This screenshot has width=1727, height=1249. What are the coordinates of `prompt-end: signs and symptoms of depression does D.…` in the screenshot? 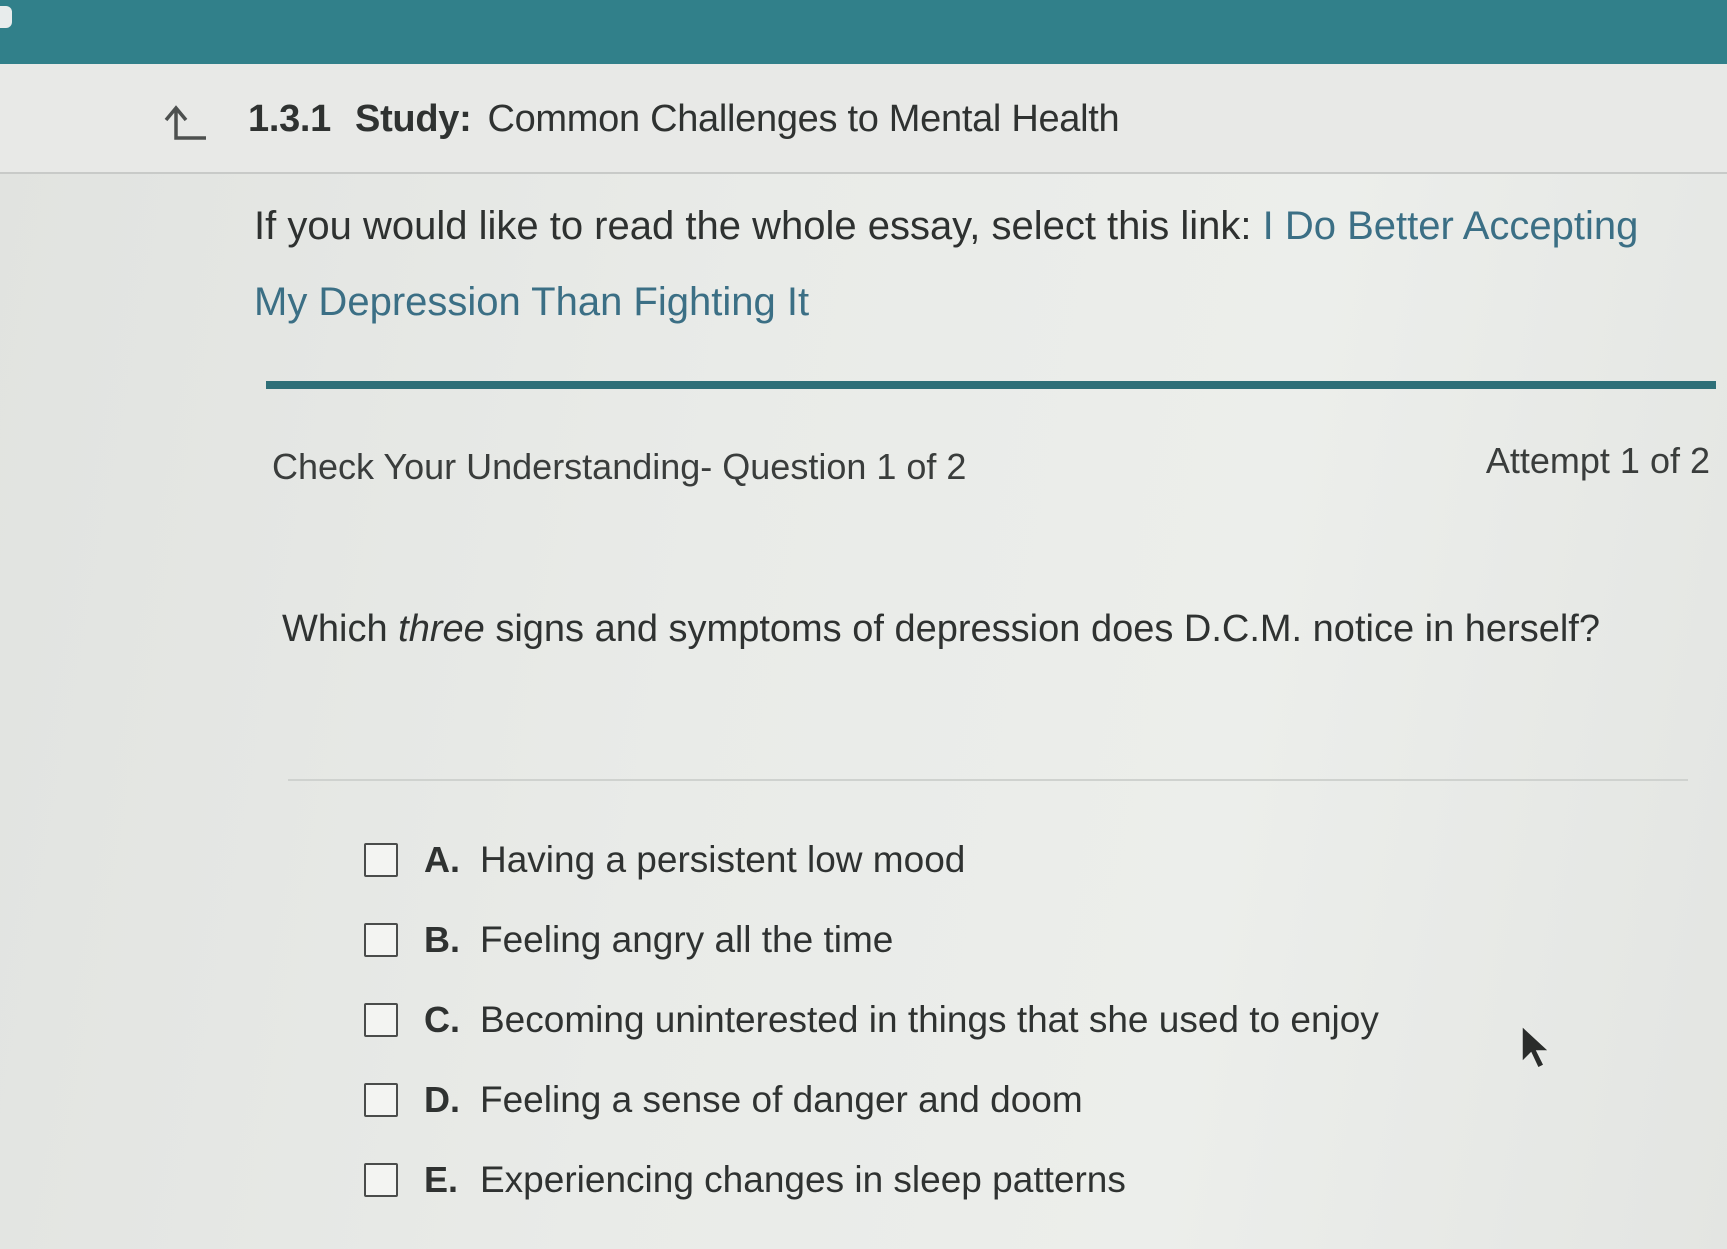 It's located at (1042, 629).